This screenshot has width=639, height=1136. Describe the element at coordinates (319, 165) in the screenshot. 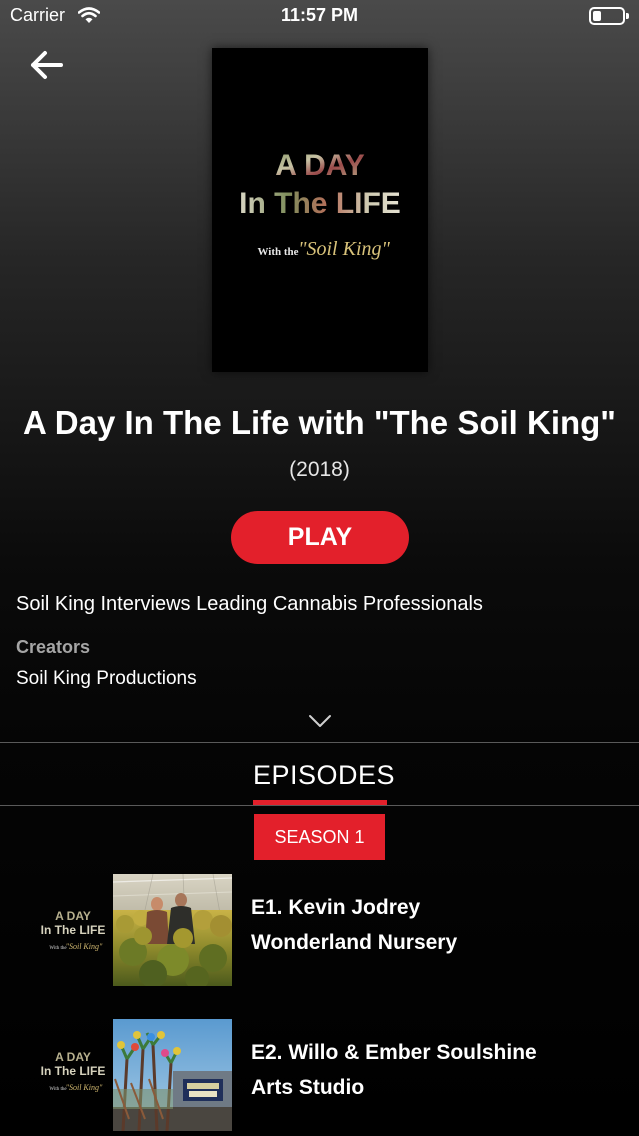

I see `poster-line1: A DAY` at that location.